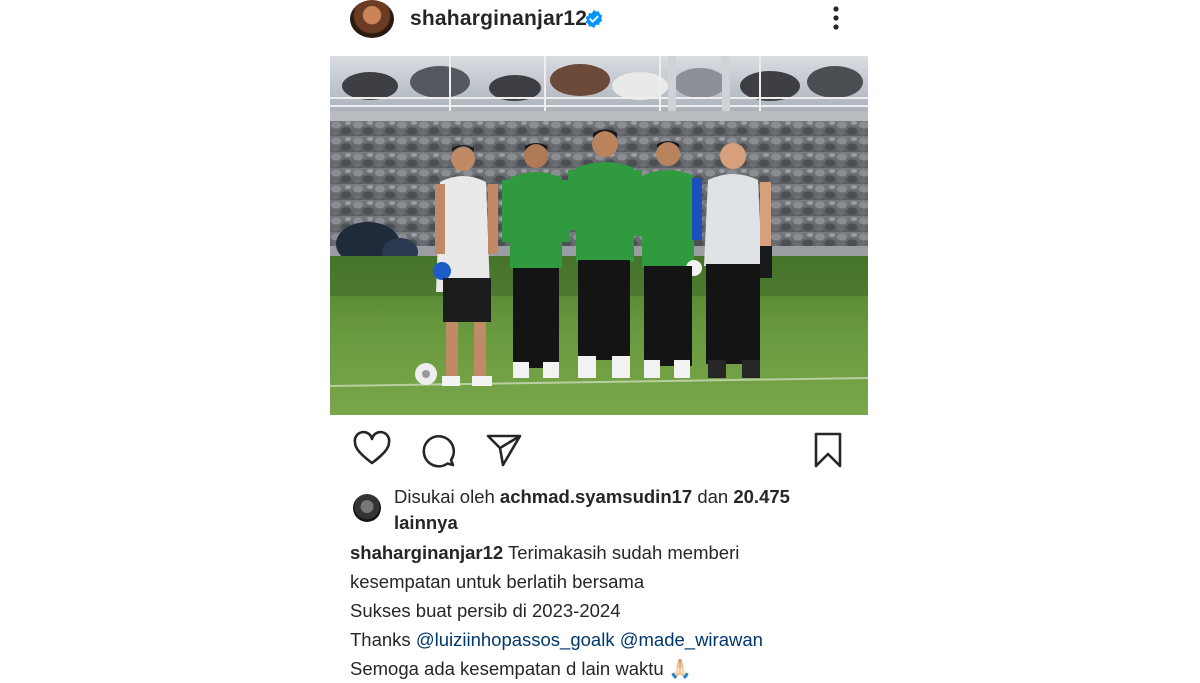  I want to click on paper-plane-icon, so click(504, 450).